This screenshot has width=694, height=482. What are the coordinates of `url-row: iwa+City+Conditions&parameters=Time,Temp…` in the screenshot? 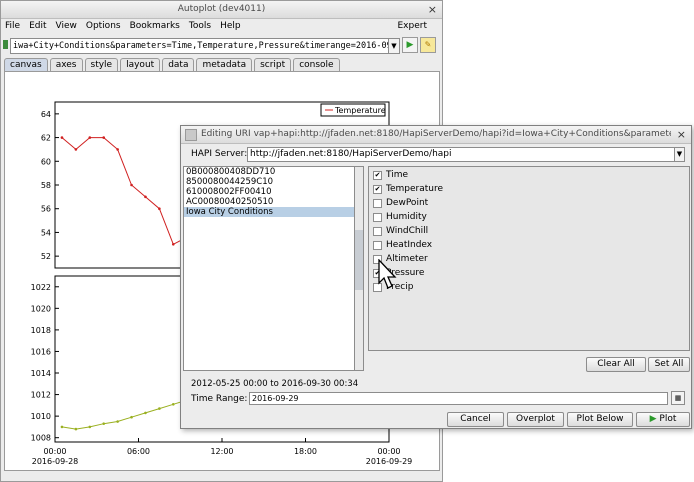 It's located at (221, 46).